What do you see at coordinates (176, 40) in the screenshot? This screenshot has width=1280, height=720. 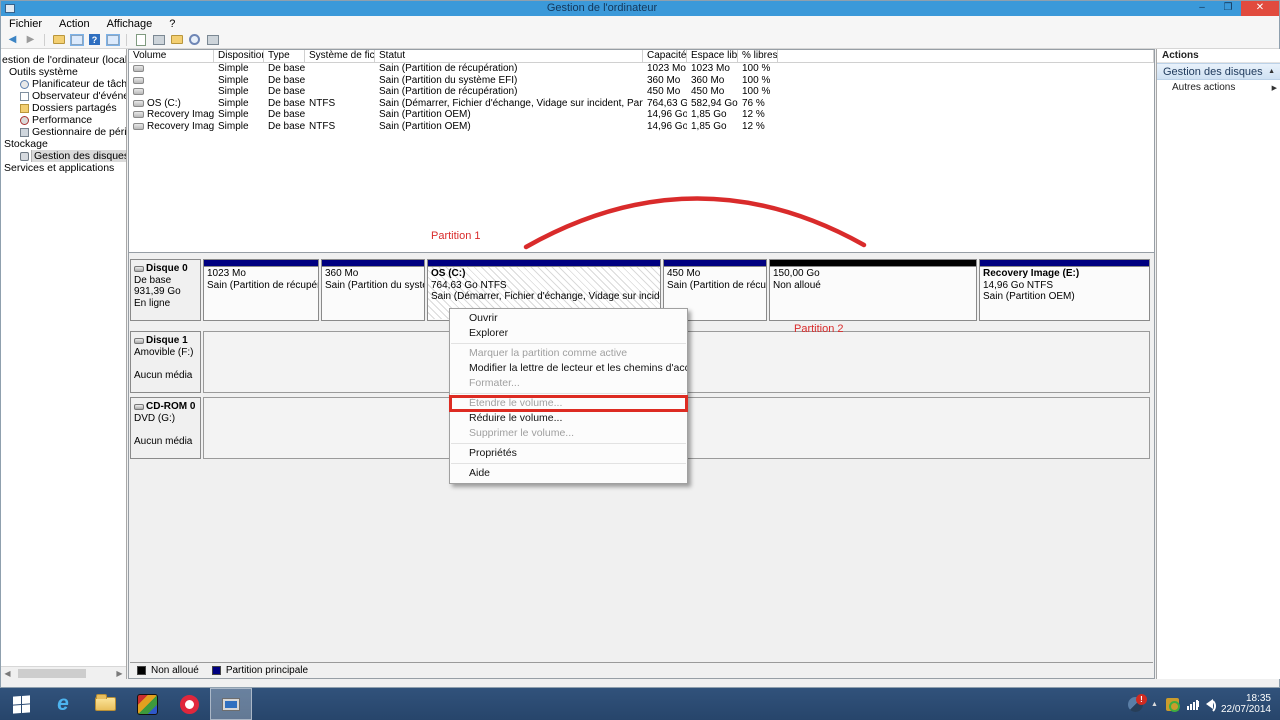 I see `open-folder-icon` at bounding box center [176, 40].